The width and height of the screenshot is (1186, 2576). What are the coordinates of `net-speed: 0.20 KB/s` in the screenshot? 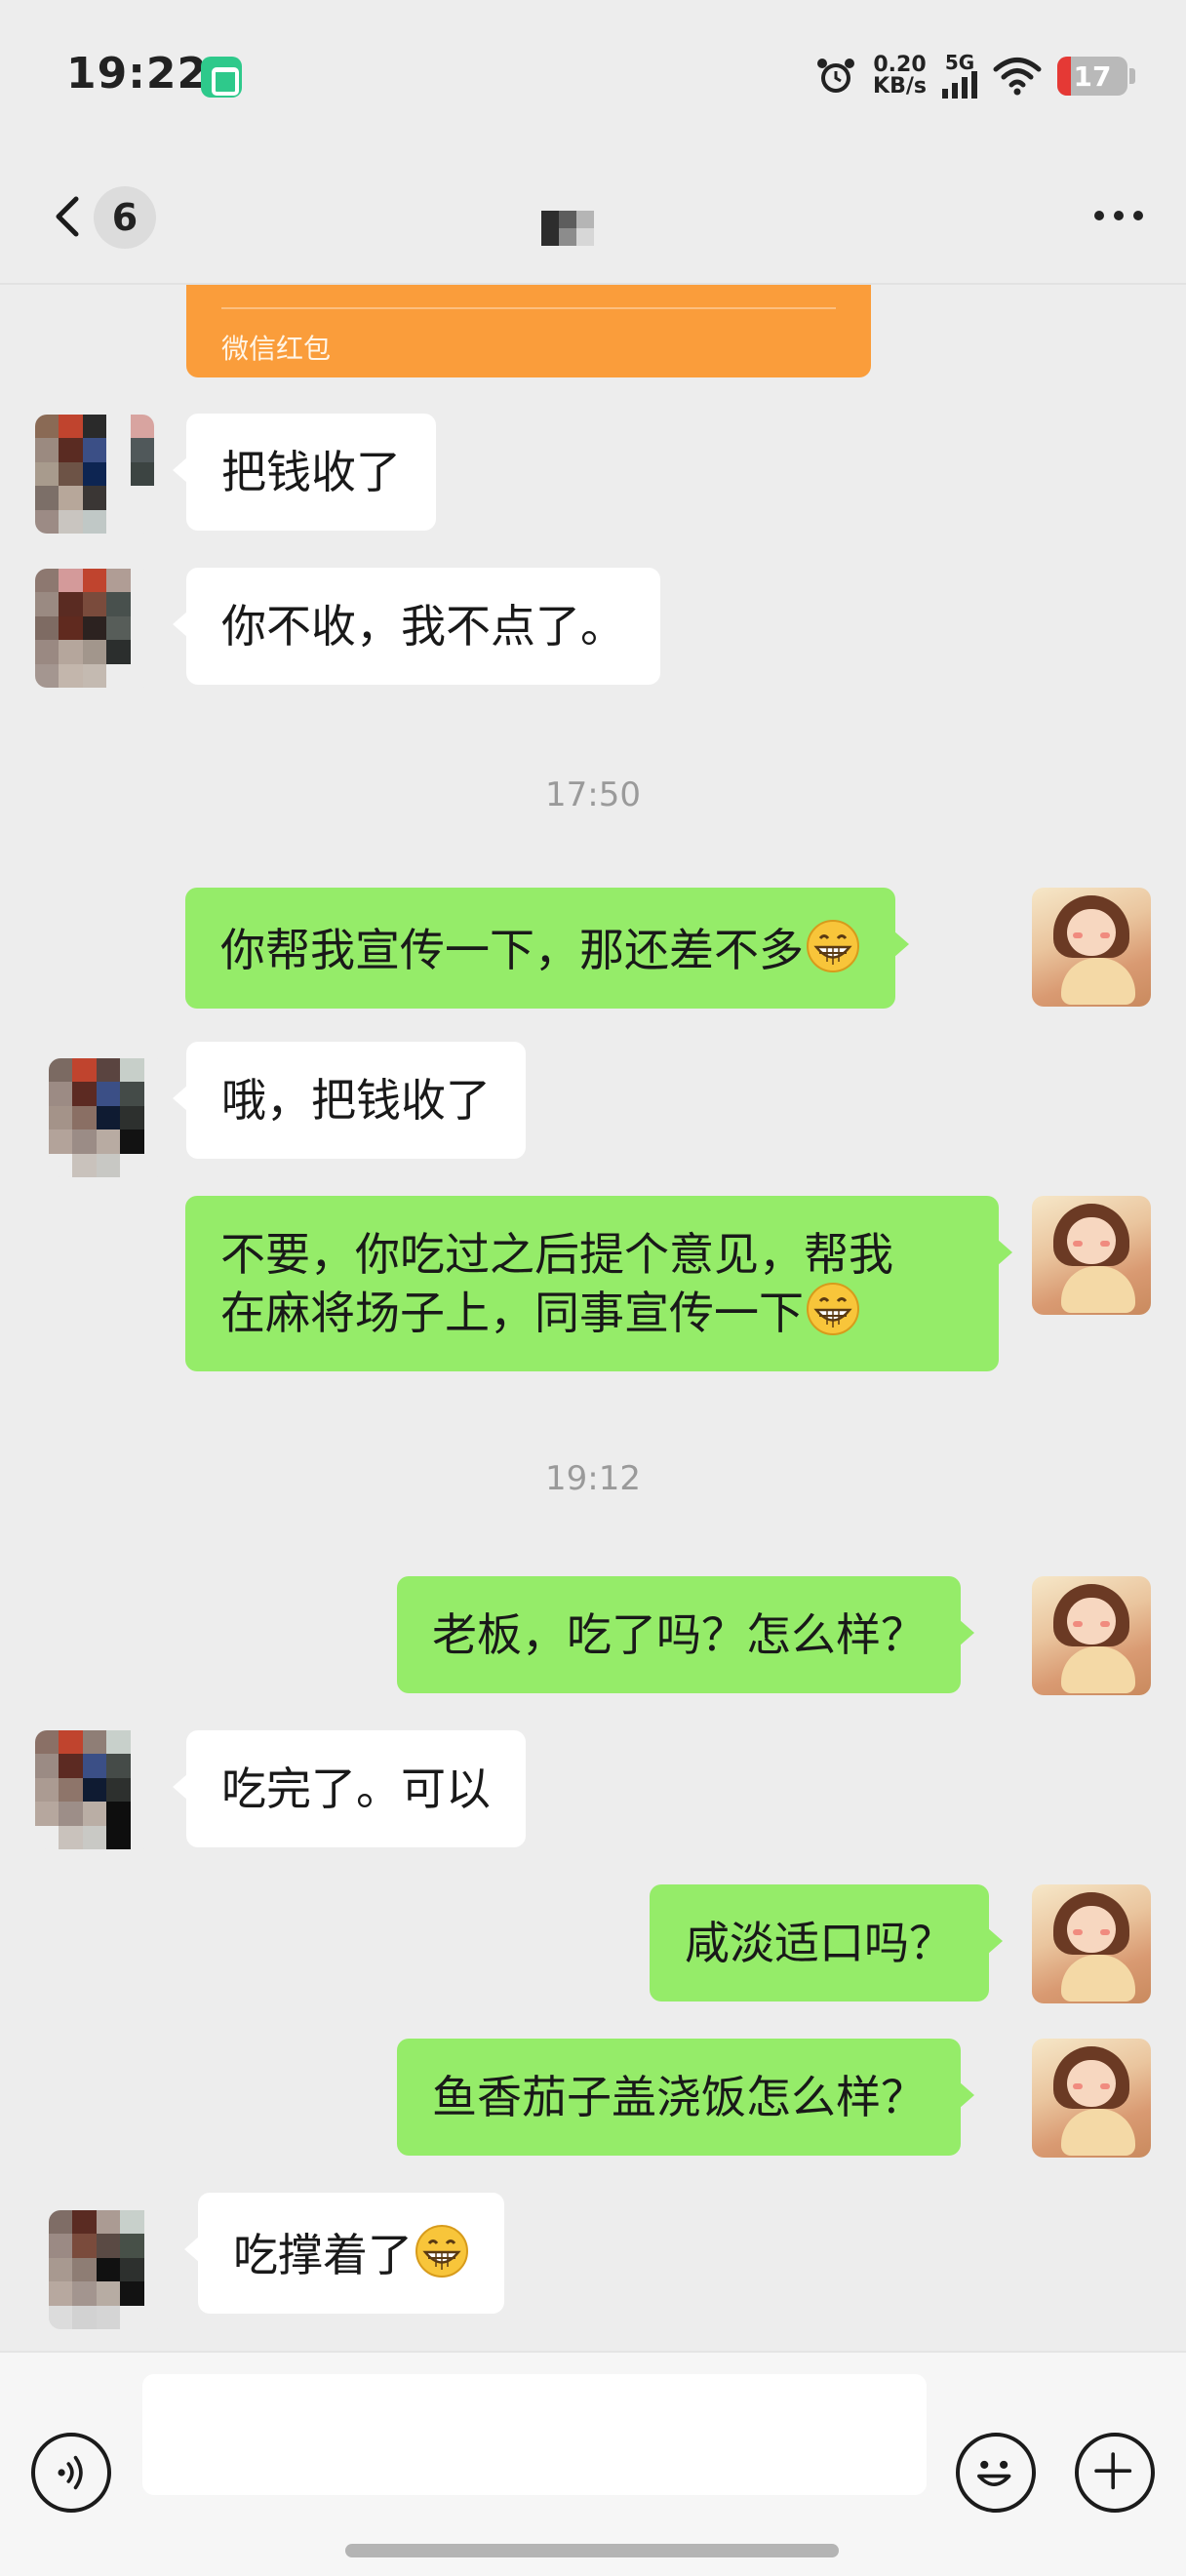 It's located at (900, 76).